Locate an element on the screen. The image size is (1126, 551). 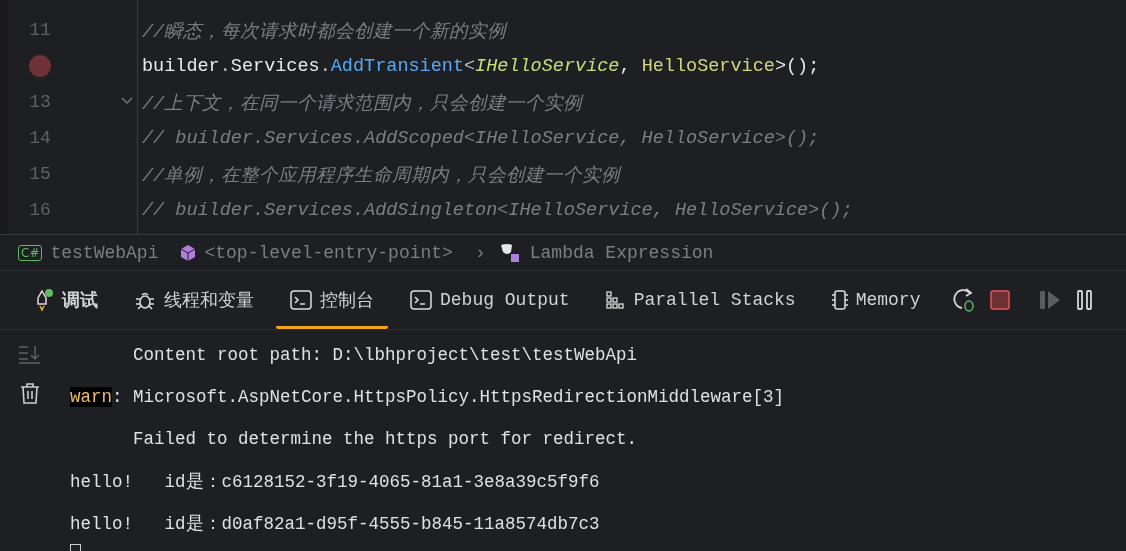
console-line: hello! id是：c6128152-3f19-4065-81a1-3e8a39c5f9f6 is located at coordinates (335, 482).